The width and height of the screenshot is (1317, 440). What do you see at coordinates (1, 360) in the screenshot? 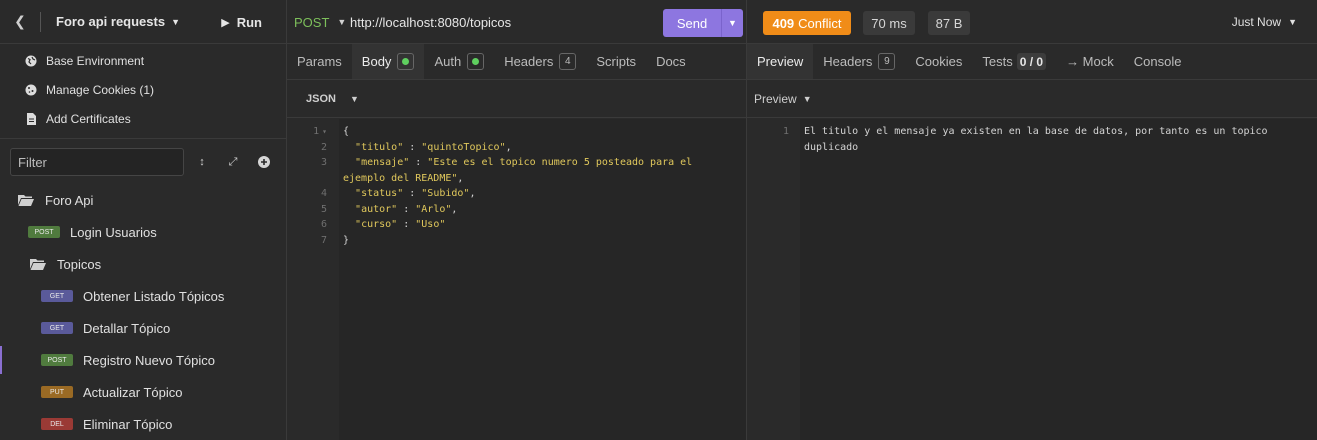
I see `active-indicator` at bounding box center [1, 360].